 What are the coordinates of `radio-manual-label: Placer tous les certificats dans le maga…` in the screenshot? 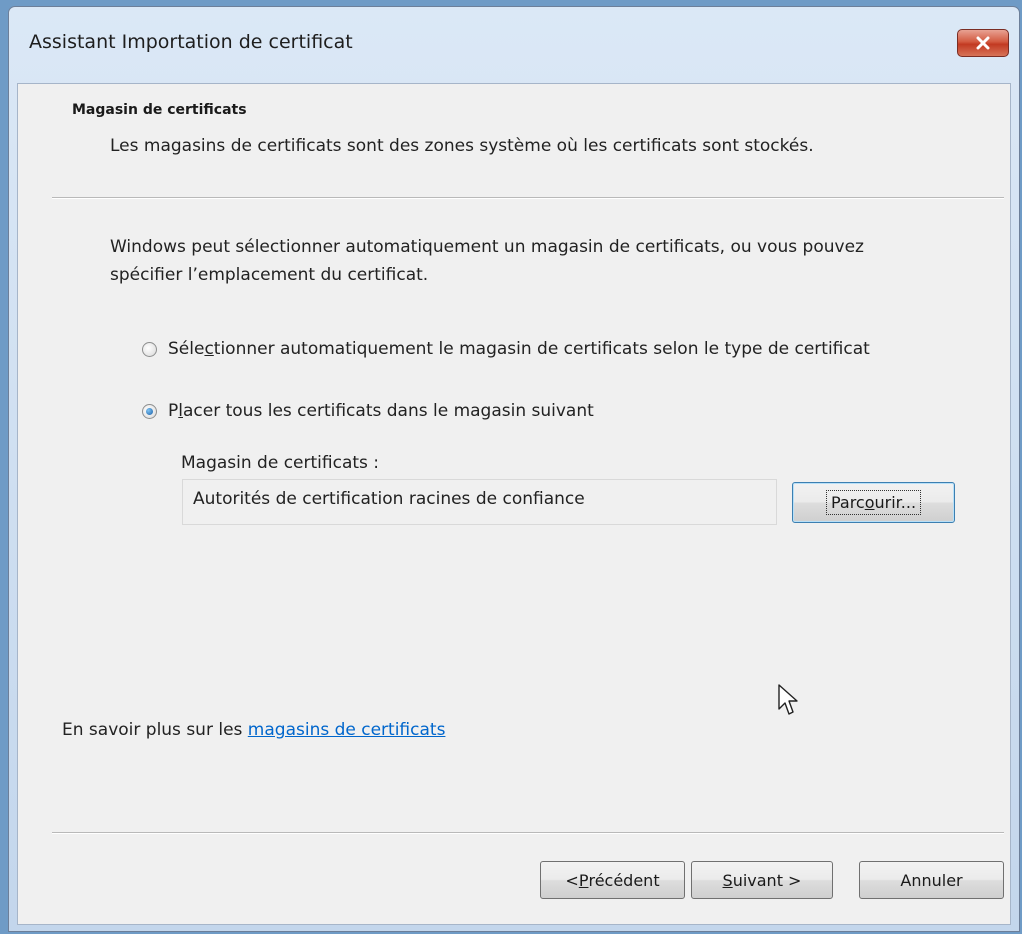 It's located at (381, 411).